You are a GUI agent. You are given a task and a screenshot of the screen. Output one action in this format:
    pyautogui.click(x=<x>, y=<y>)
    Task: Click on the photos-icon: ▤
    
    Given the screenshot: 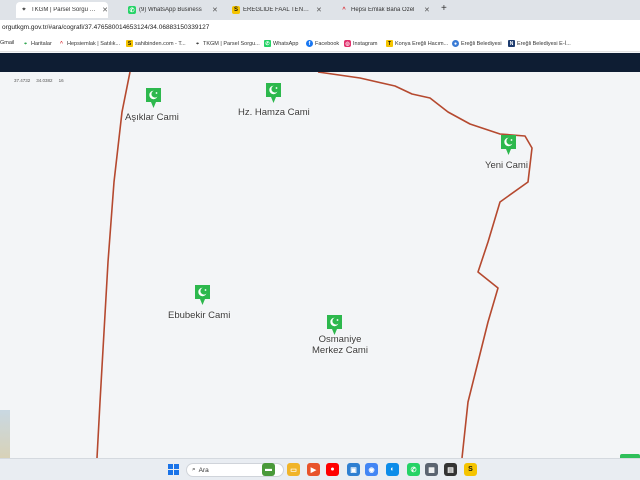 What is the action you would take?
    pyautogui.click(x=450, y=469)
    